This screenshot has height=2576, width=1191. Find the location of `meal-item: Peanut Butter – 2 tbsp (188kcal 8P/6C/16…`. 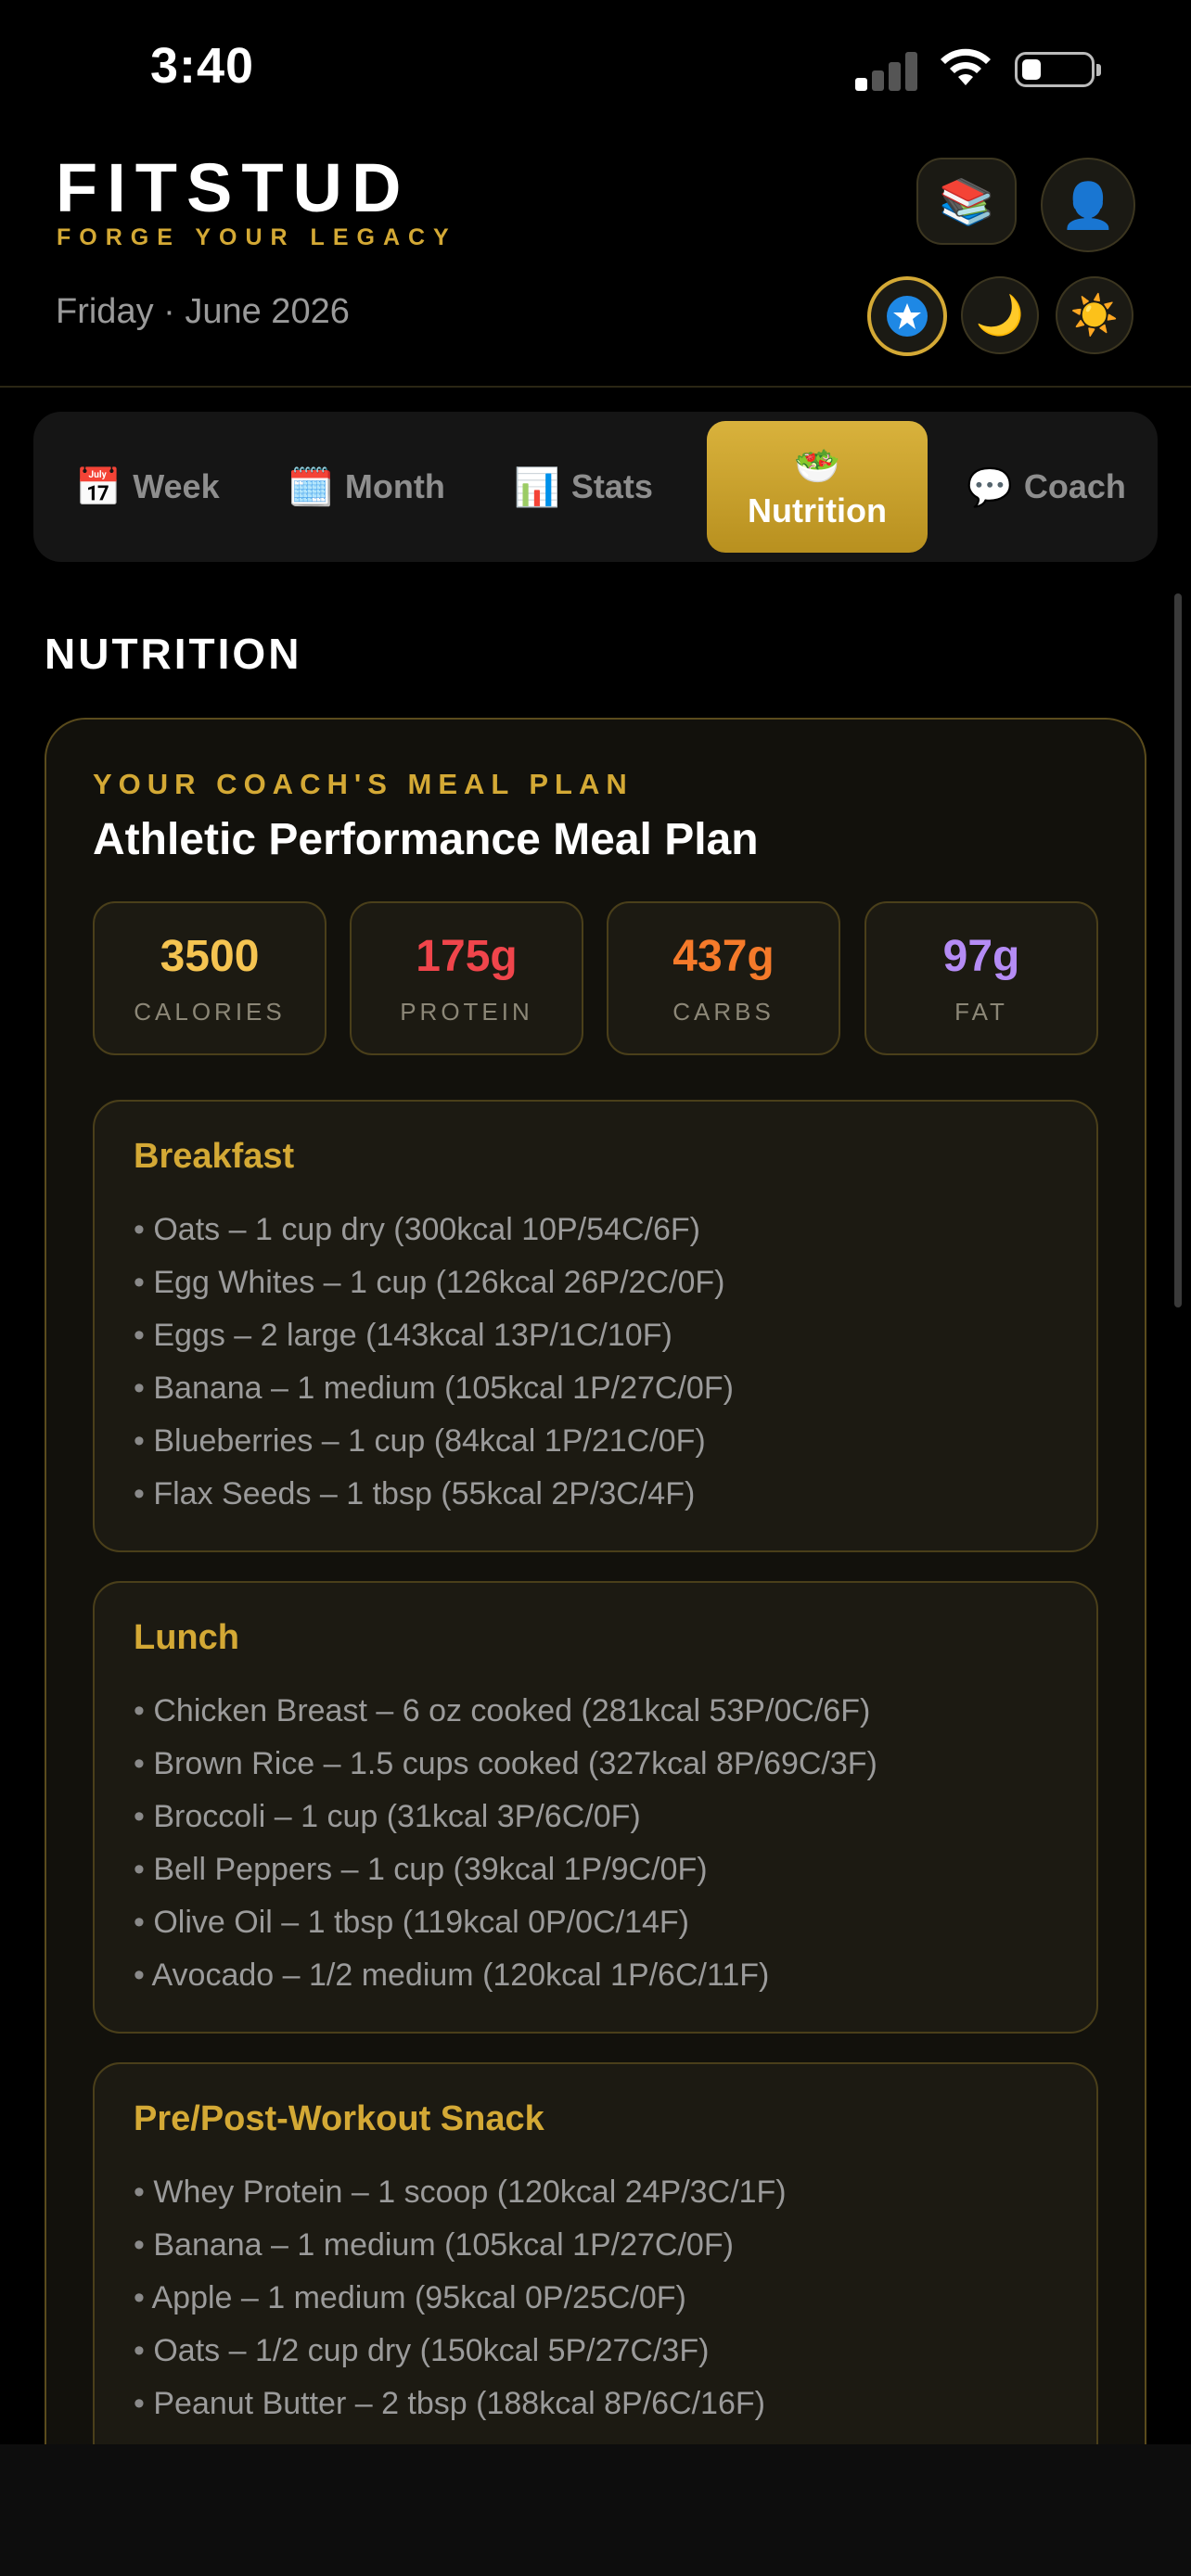

meal-item: Peanut Butter – 2 tbsp (188kcal 8P/6C/16… is located at coordinates (460, 2404).